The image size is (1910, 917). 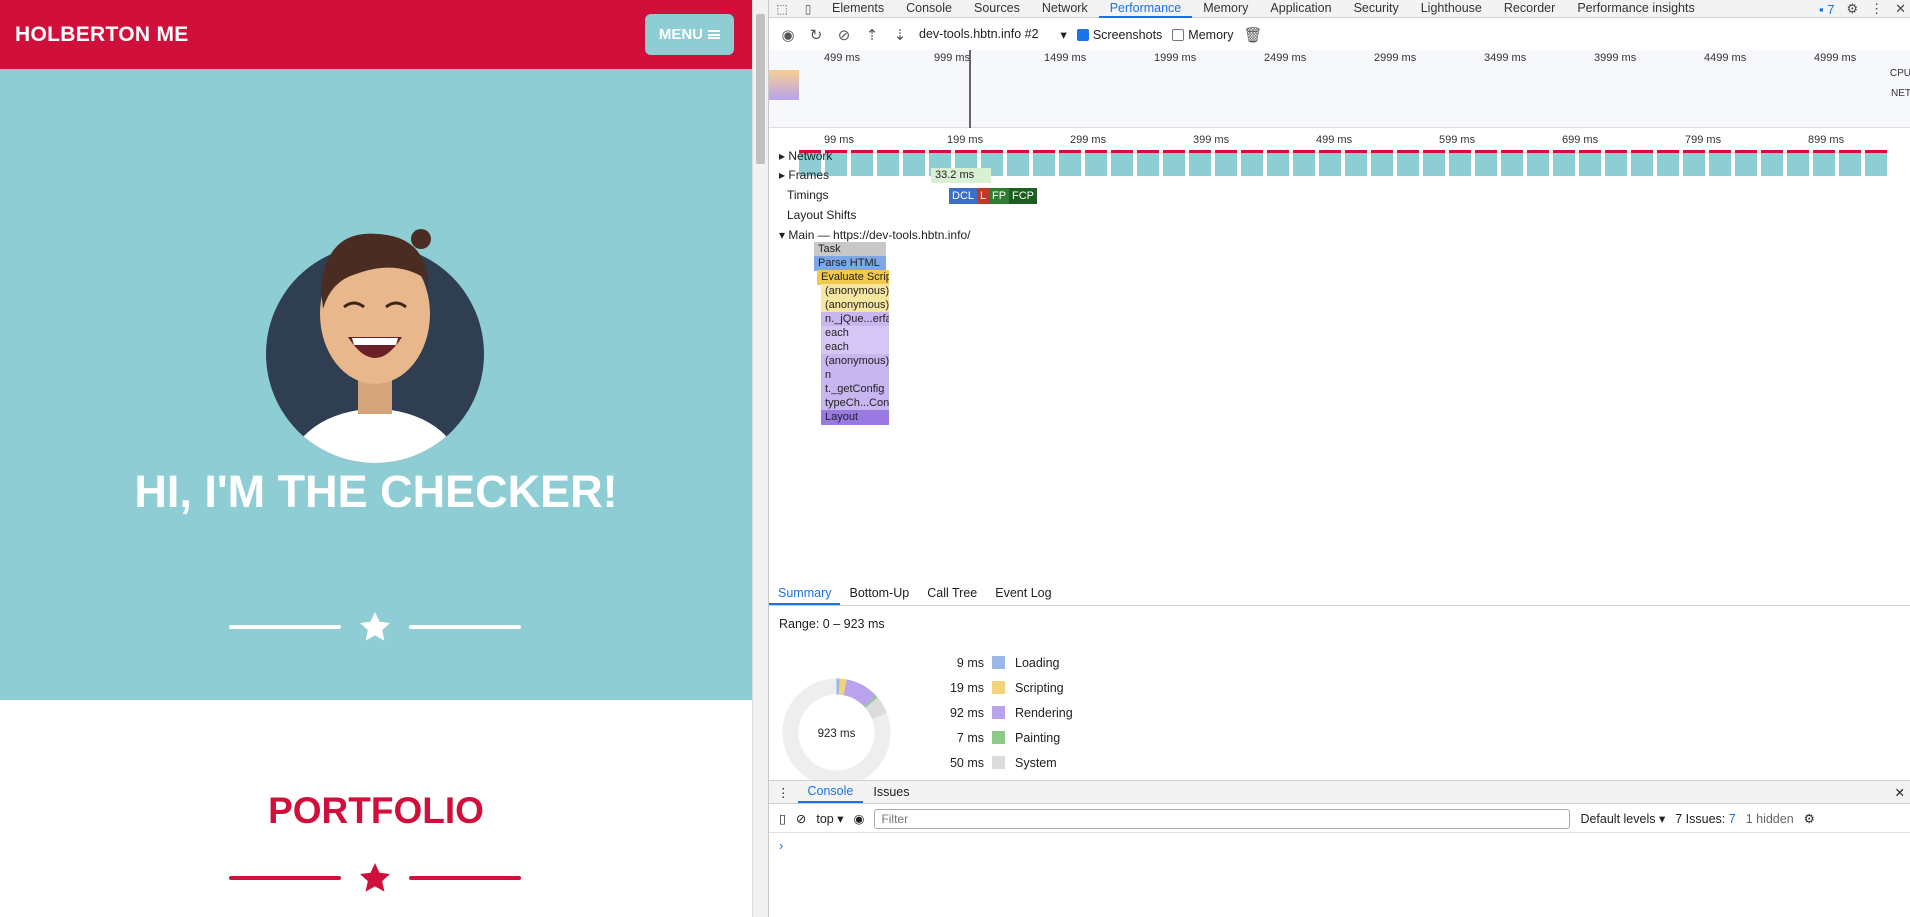 I want to click on scrollbar-thumb, so click(x=760, y=89).